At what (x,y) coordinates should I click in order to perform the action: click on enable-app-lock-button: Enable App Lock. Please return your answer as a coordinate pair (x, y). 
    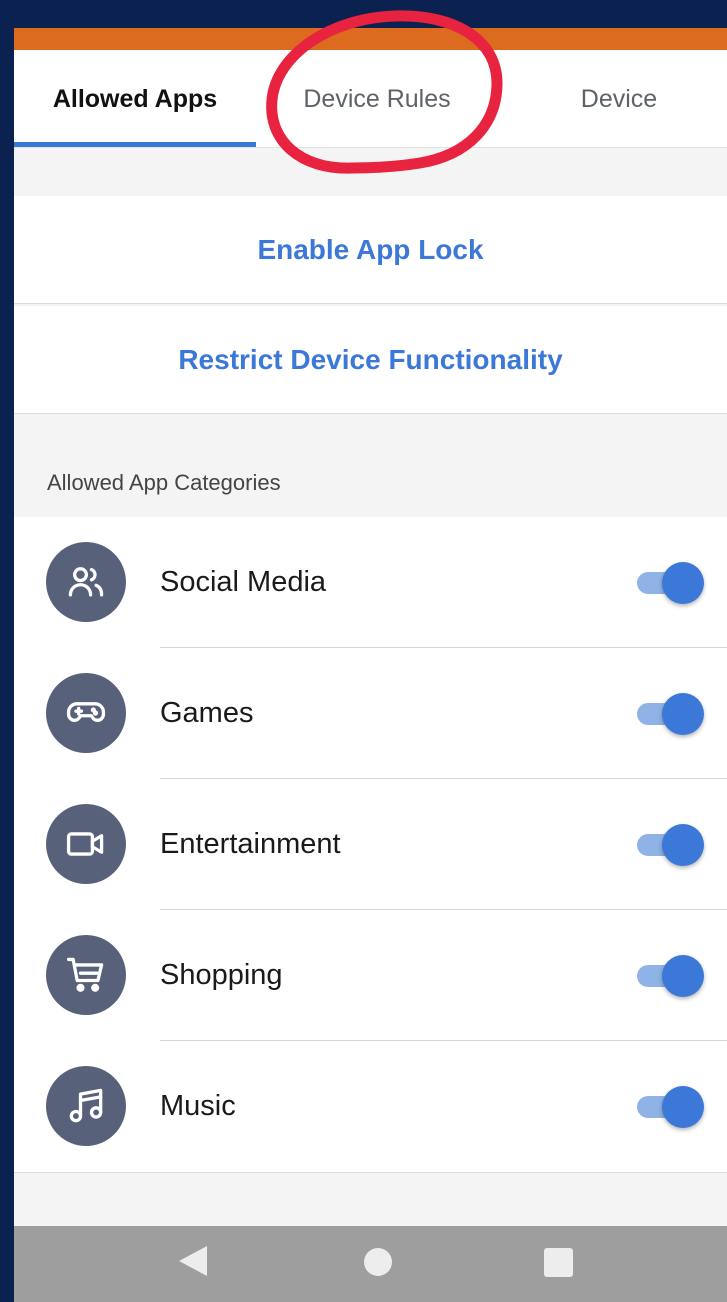
    Looking at the image, I should click on (370, 250).